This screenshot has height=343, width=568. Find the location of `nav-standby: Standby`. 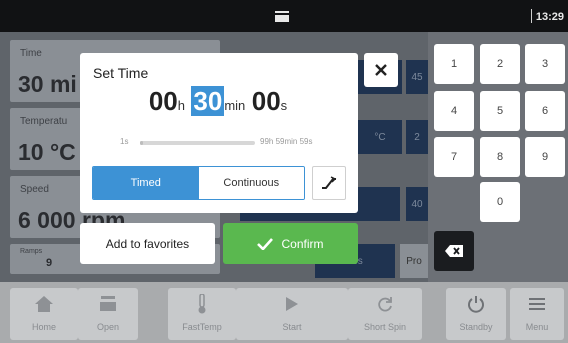

nav-standby: Standby is located at coordinates (476, 314).